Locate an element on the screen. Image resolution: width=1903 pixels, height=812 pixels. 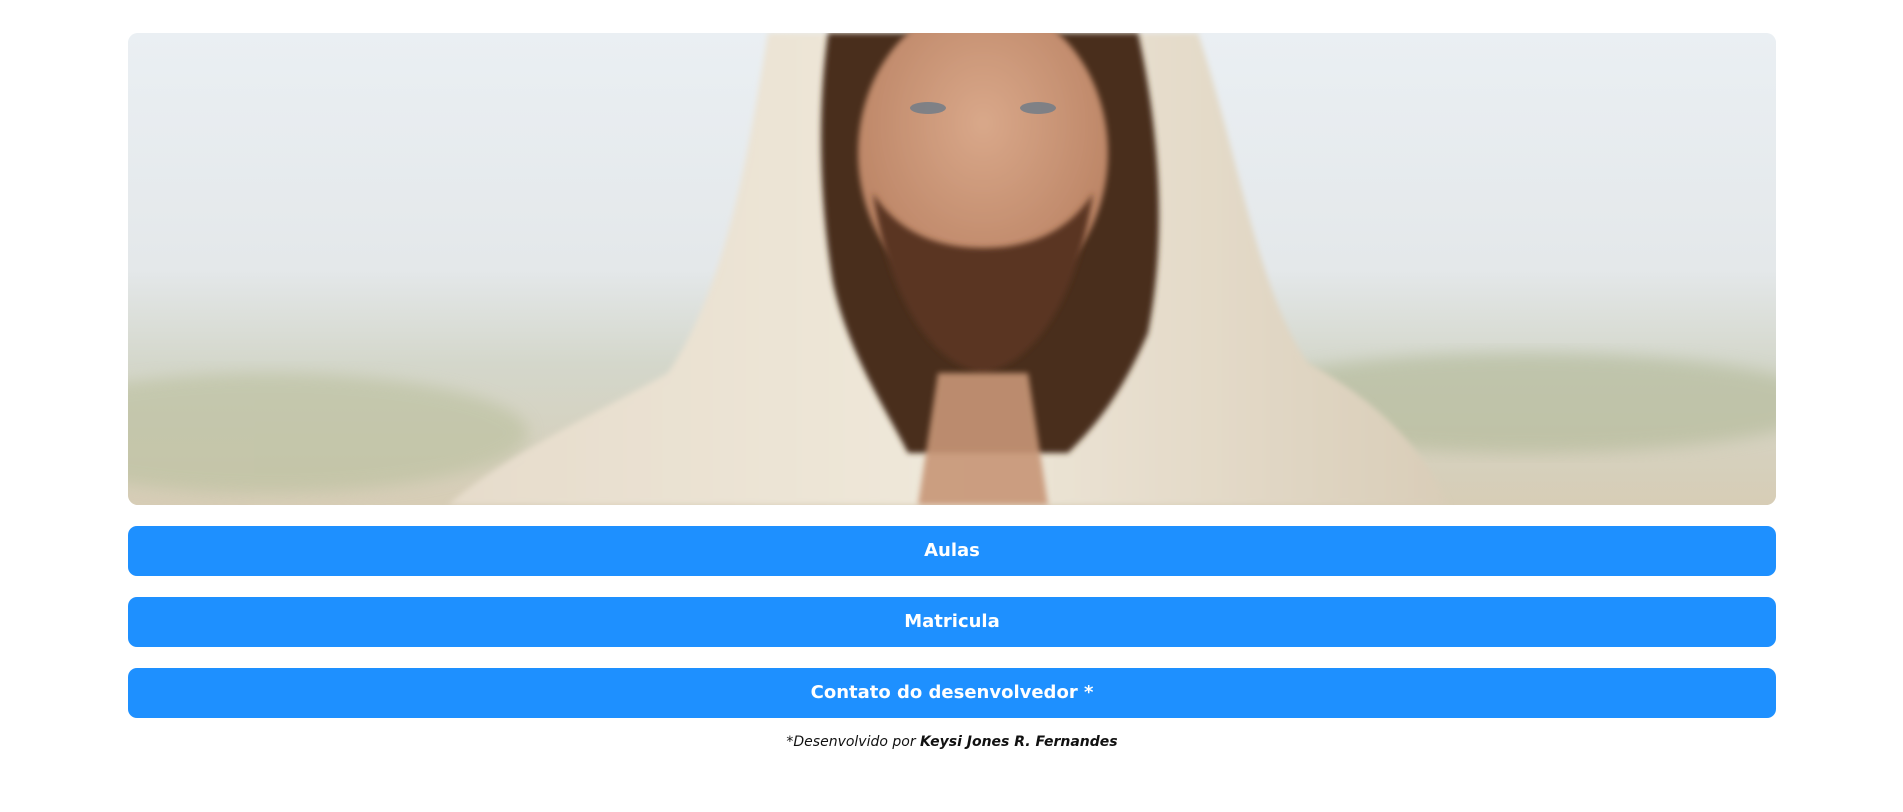
contato-desenvolvedor-button: Contato do desenvolvedor * is located at coordinates (952, 693).